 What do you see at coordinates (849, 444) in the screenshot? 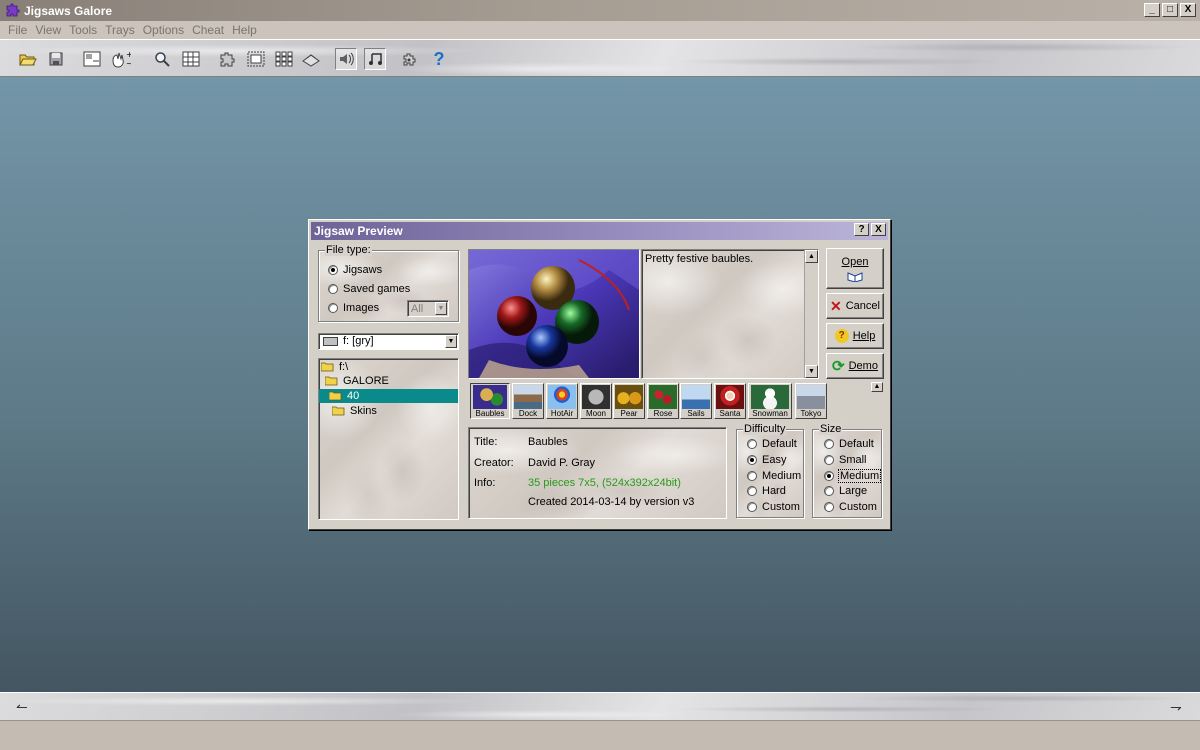
I see `size-default: Default` at bounding box center [849, 444].